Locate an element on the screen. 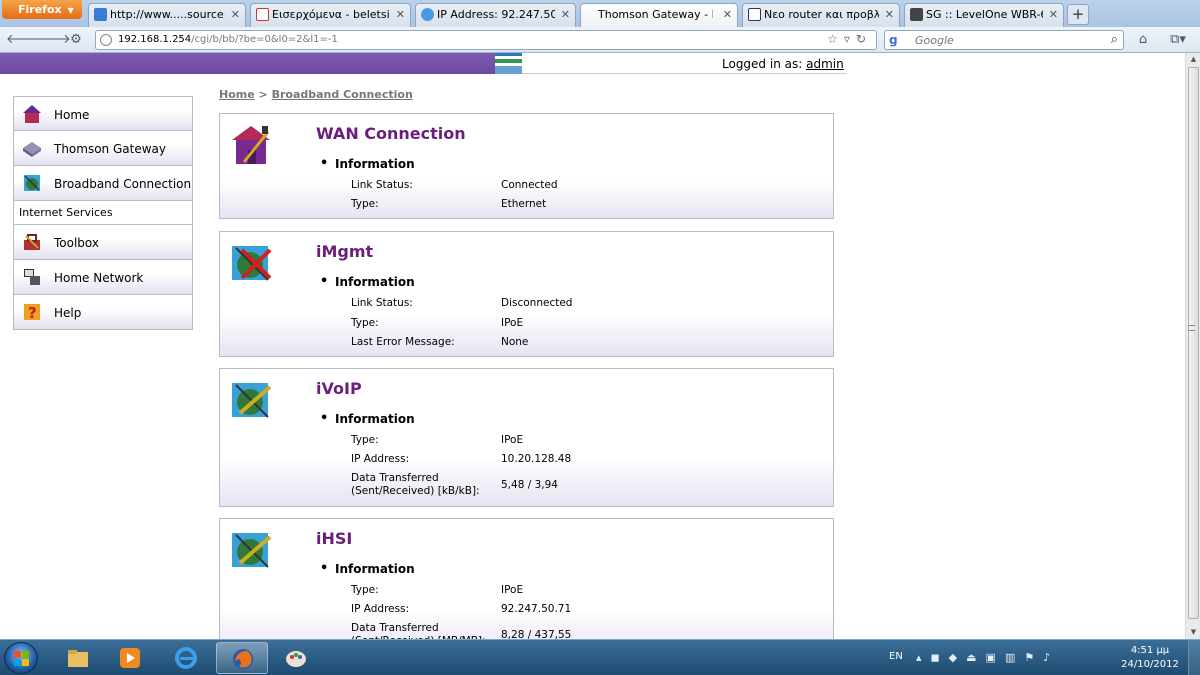 The width and height of the screenshot is (1200, 675). sidebar-item-label: Home Network is located at coordinates (99, 278).